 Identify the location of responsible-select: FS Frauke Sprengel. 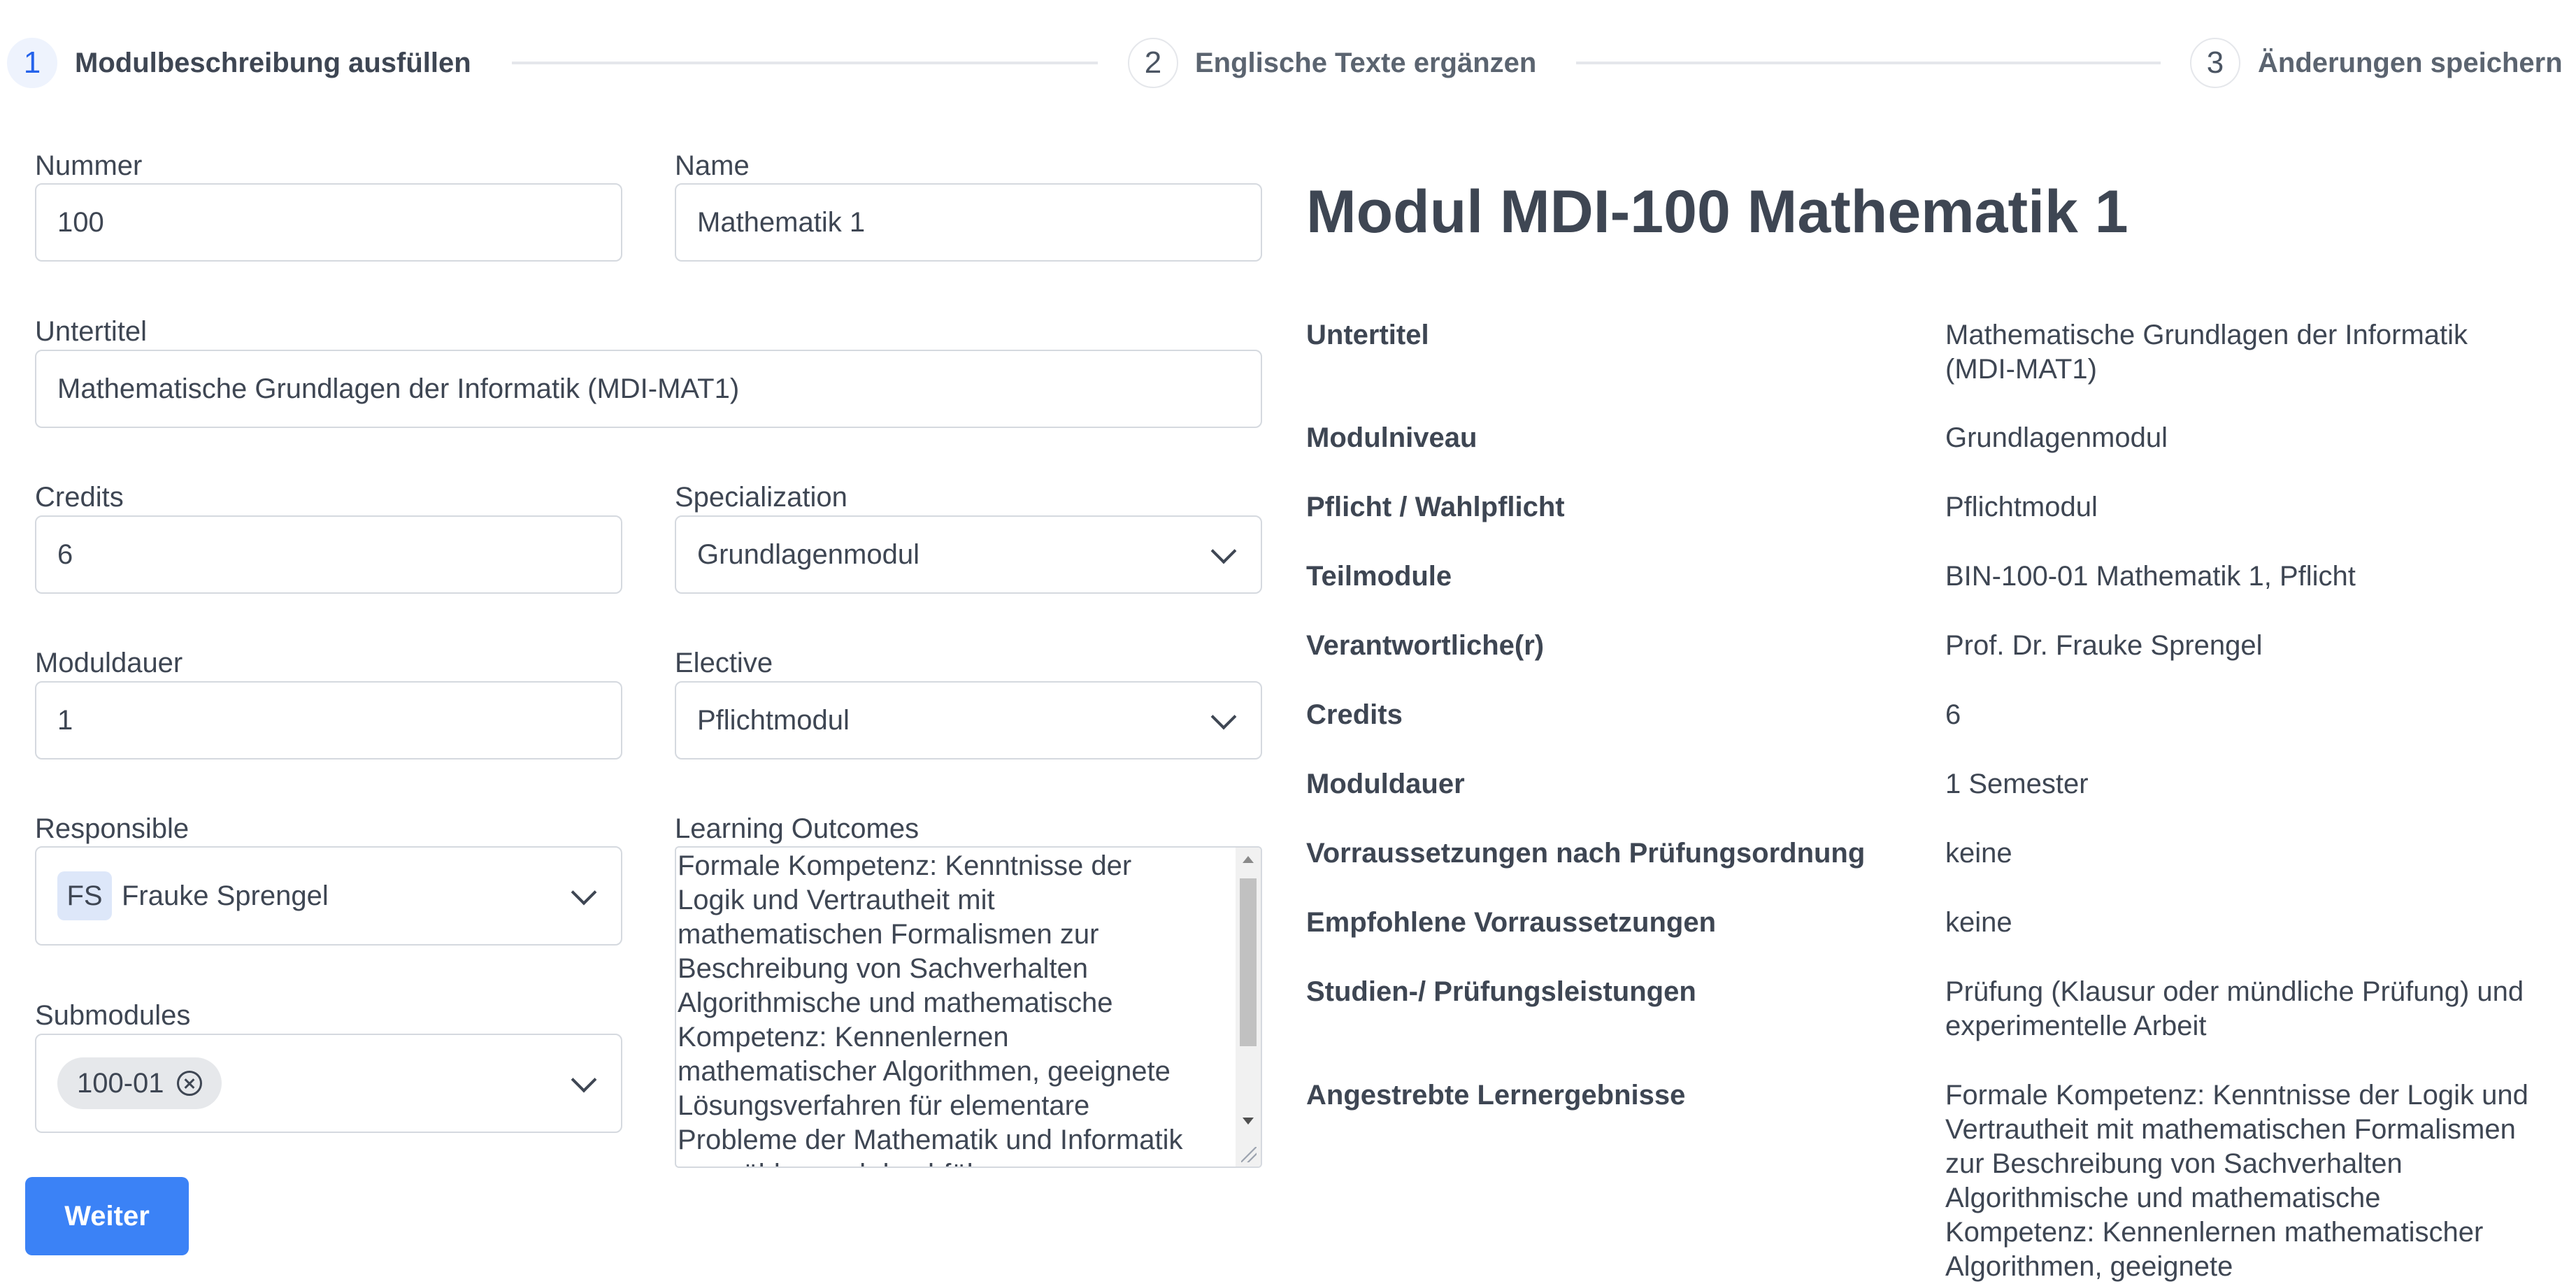
(328, 896).